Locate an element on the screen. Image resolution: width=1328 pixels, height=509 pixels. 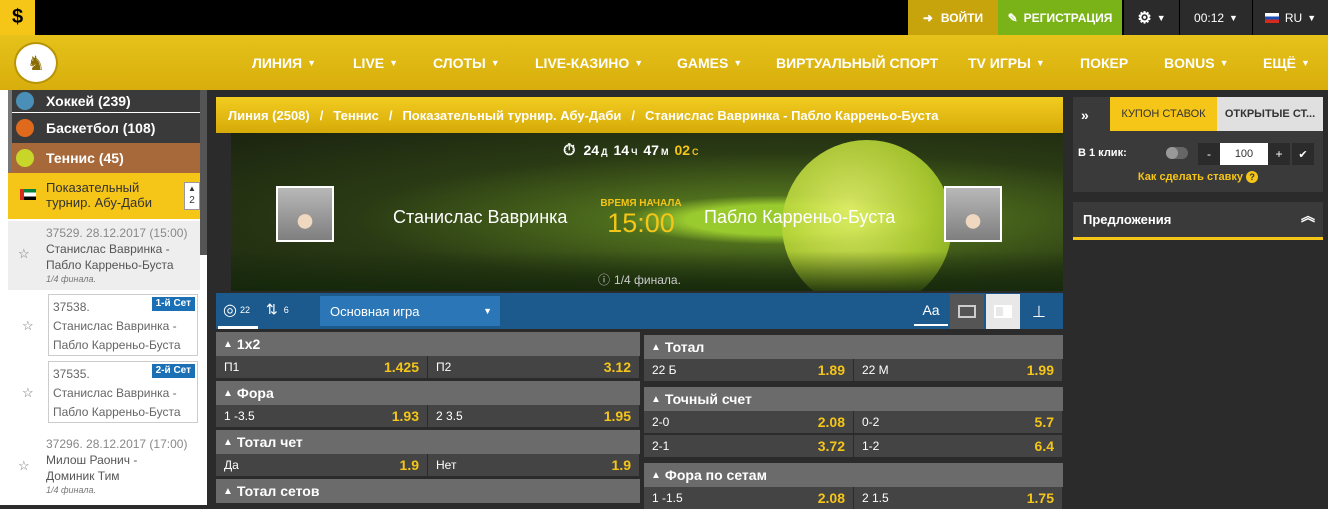
nav-more: ЕЩЁ ▼ is located at coordinates (1286, 62).